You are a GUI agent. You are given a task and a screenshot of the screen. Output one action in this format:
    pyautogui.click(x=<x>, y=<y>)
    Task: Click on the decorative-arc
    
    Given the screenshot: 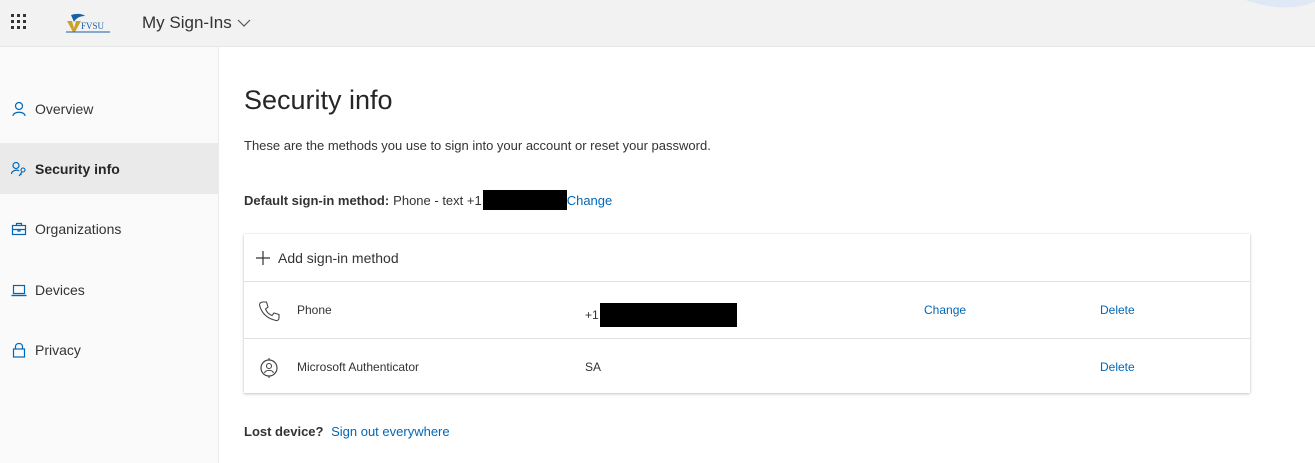 What is the action you would take?
    pyautogui.click(x=1280, y=4)
    